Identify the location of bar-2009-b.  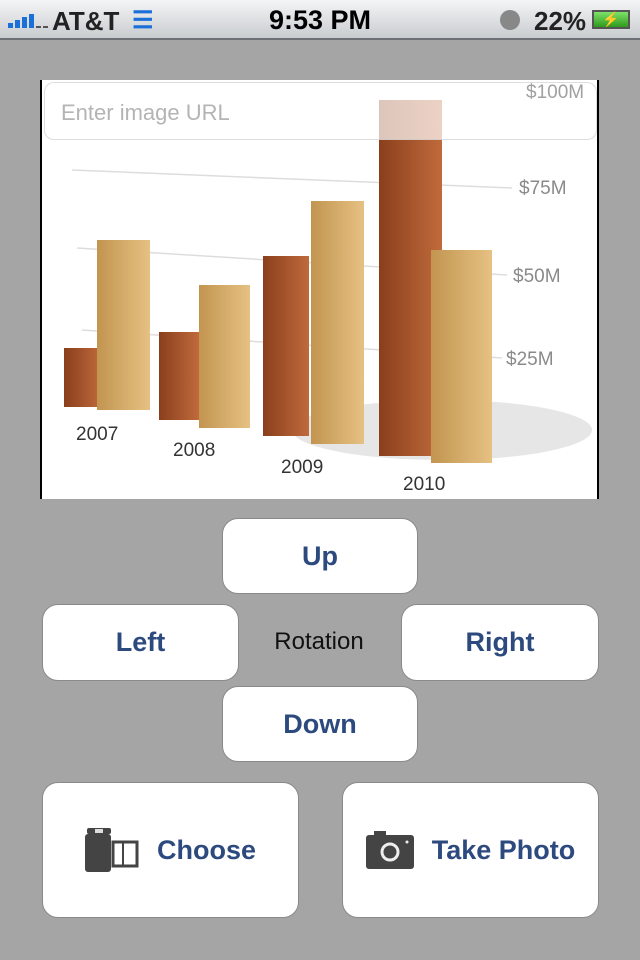
(337, 322).